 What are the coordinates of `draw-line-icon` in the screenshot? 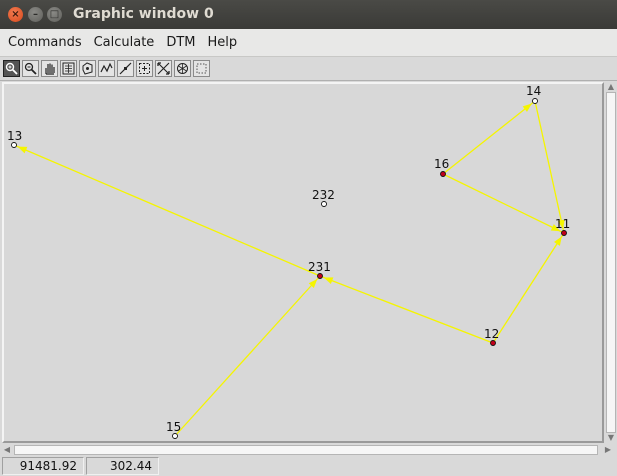 It's located at (106, 68).